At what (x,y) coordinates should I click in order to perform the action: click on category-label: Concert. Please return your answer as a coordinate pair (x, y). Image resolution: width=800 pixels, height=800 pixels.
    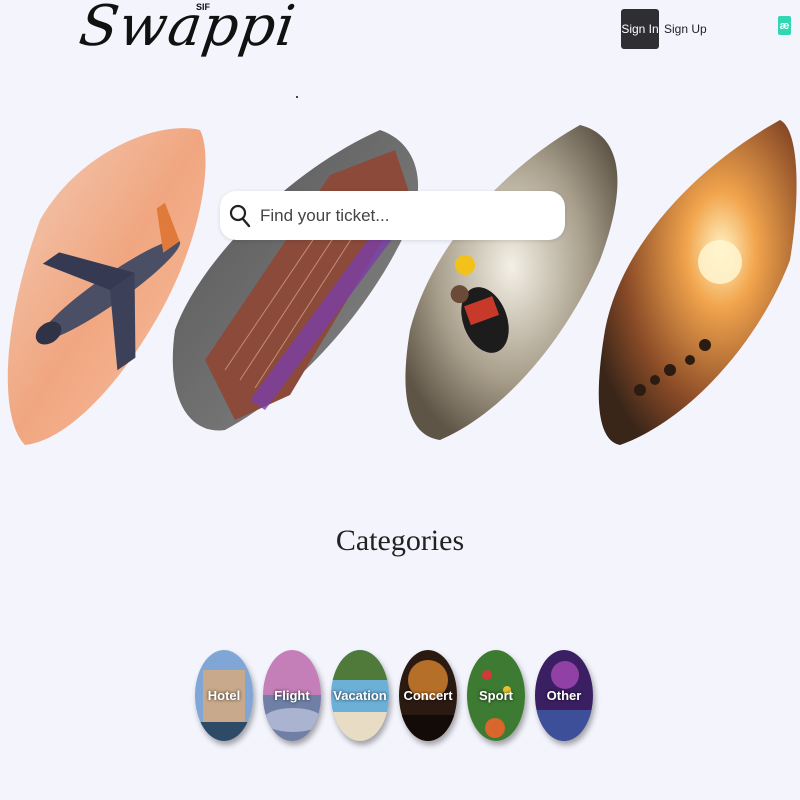
    Looking at the image, I should click on (428, 695).